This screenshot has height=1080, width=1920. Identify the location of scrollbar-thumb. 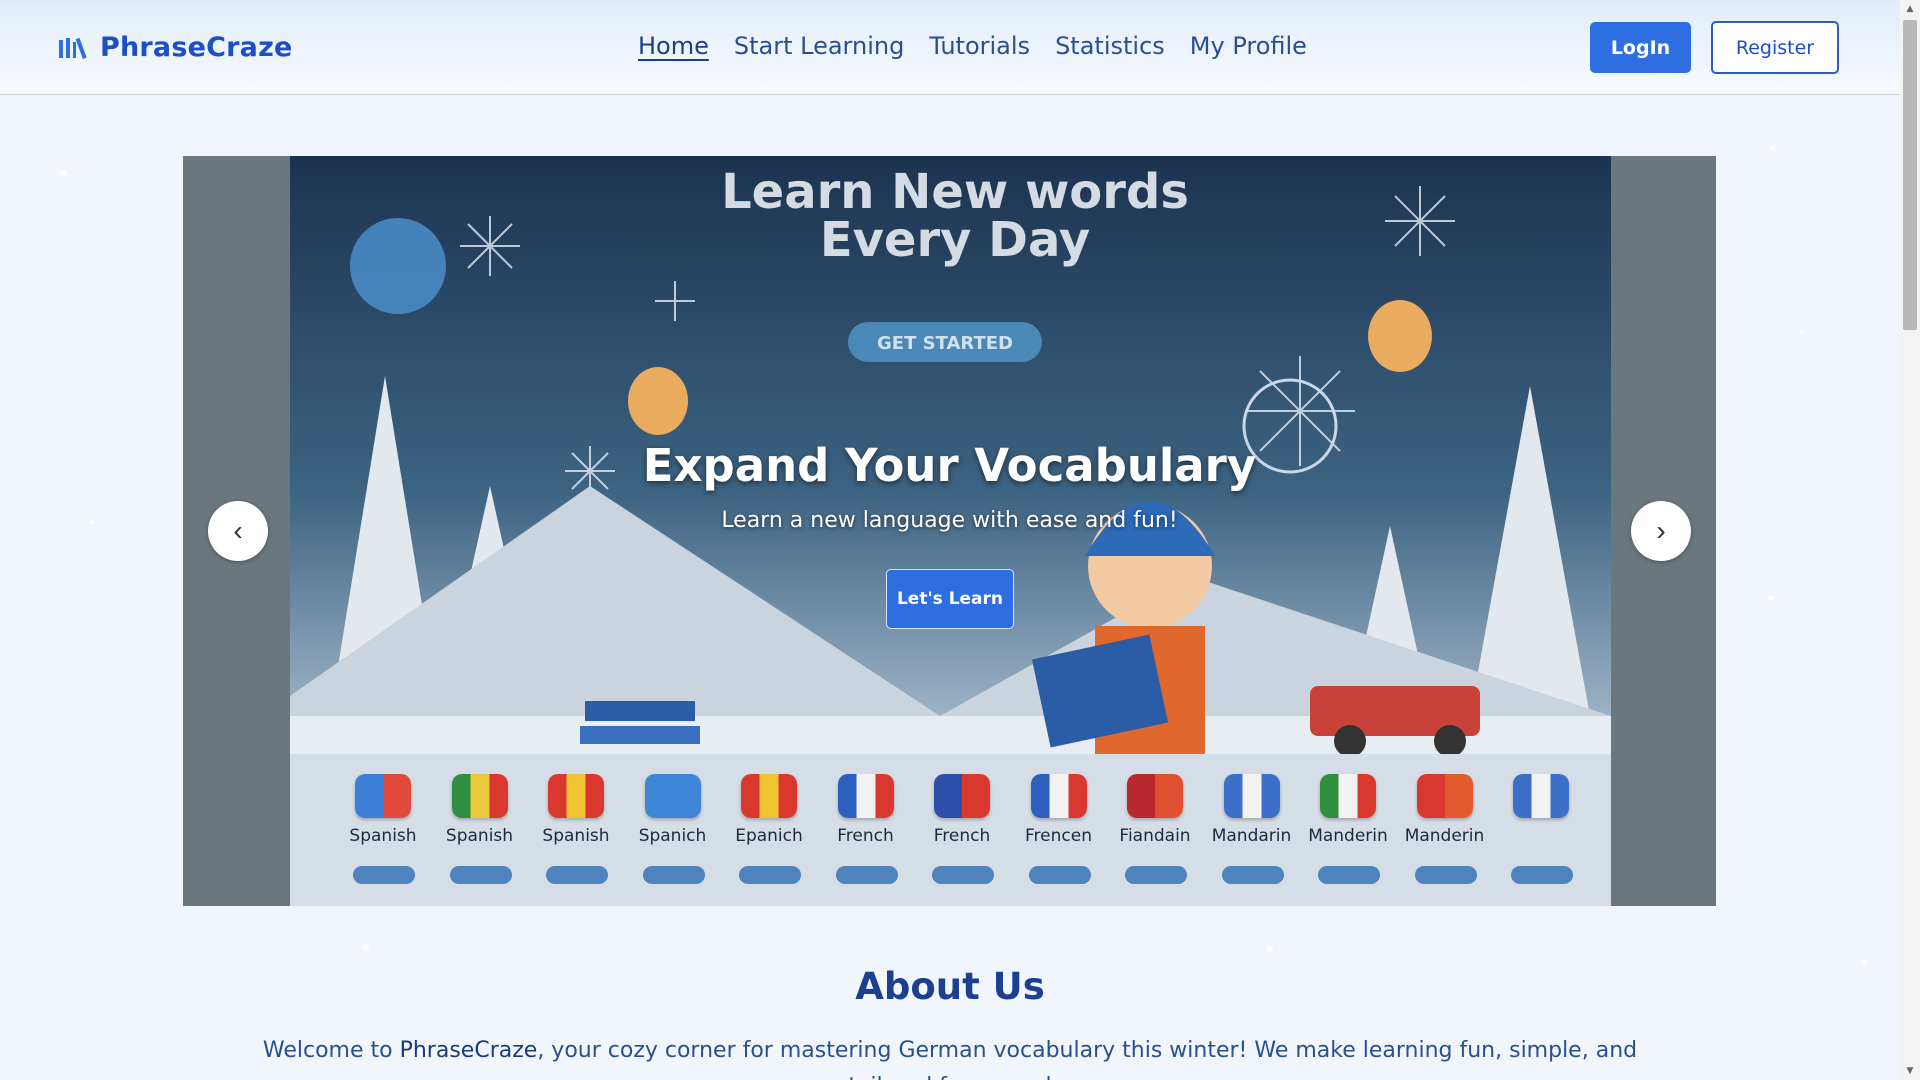
(1910, 175).